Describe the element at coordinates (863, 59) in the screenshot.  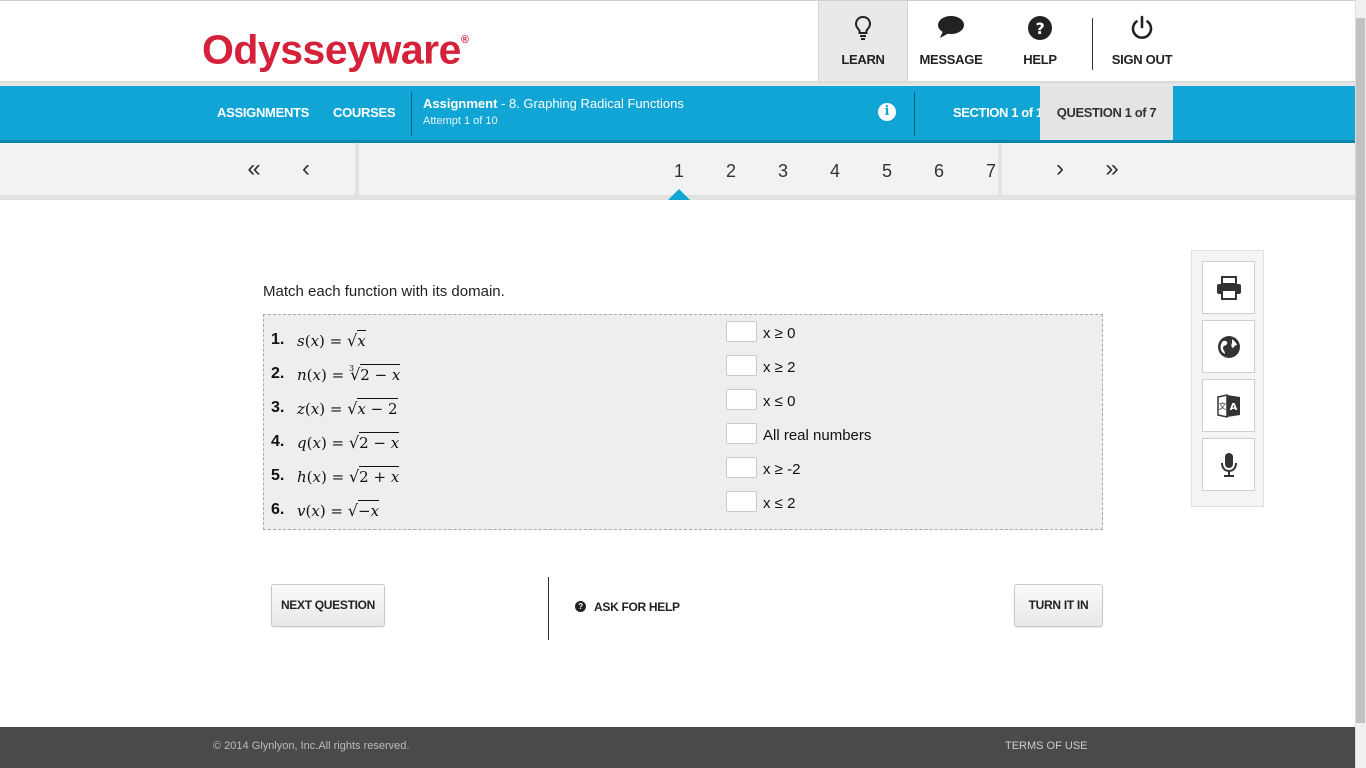
I see `nav-learn-label: LEARN` at that location.